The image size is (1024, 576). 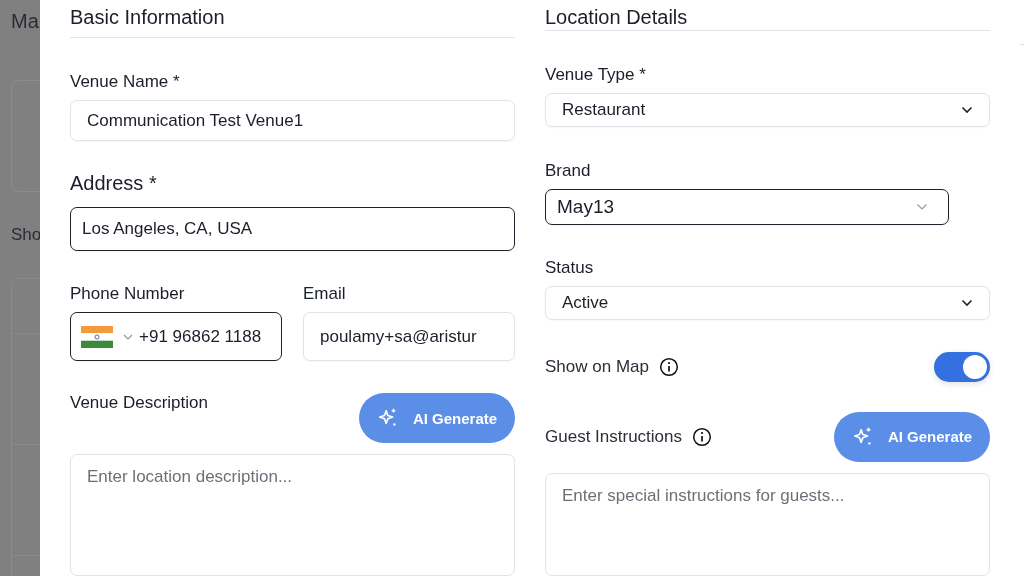 I want to click on field-label: Email, so click(x=324, y=294).